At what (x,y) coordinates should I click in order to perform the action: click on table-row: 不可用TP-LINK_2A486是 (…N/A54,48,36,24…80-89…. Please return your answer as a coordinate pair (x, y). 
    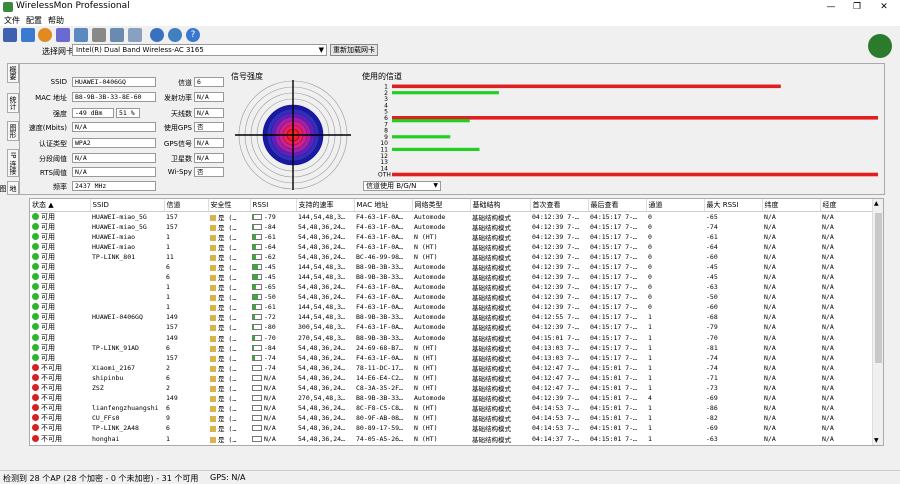
    Looking at the image, I should click on (453, 428).